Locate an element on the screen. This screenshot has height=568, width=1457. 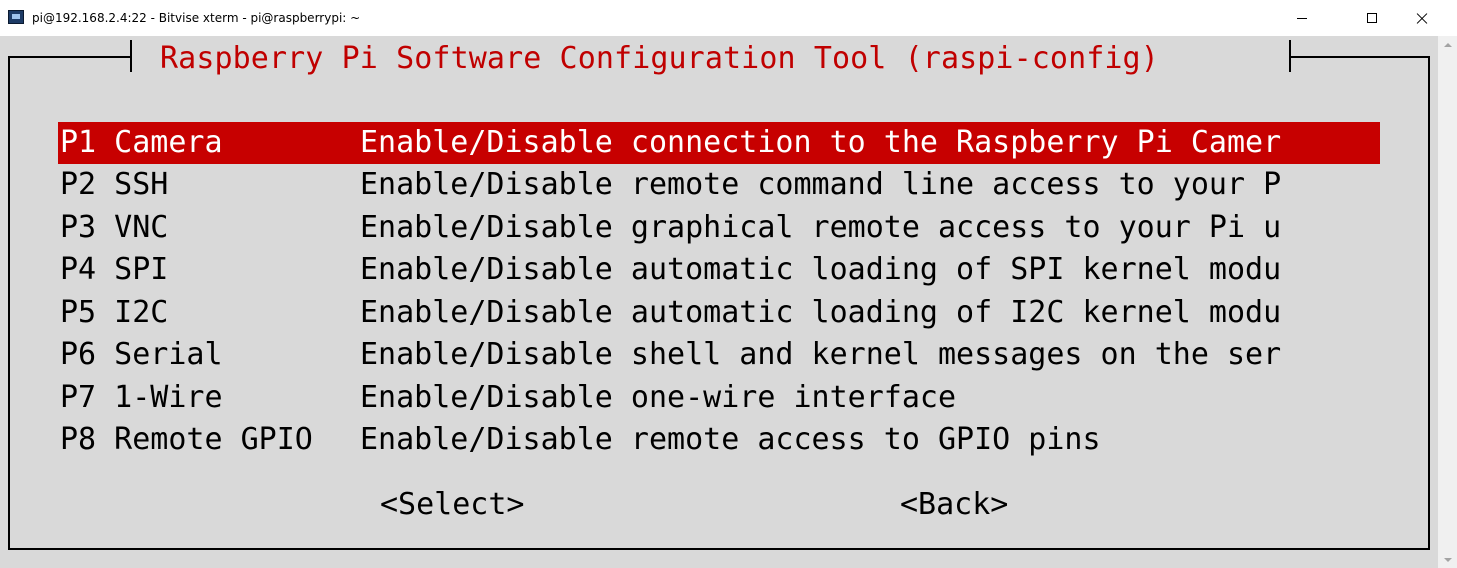
terminal-icon is located at coordinates (16, 17).